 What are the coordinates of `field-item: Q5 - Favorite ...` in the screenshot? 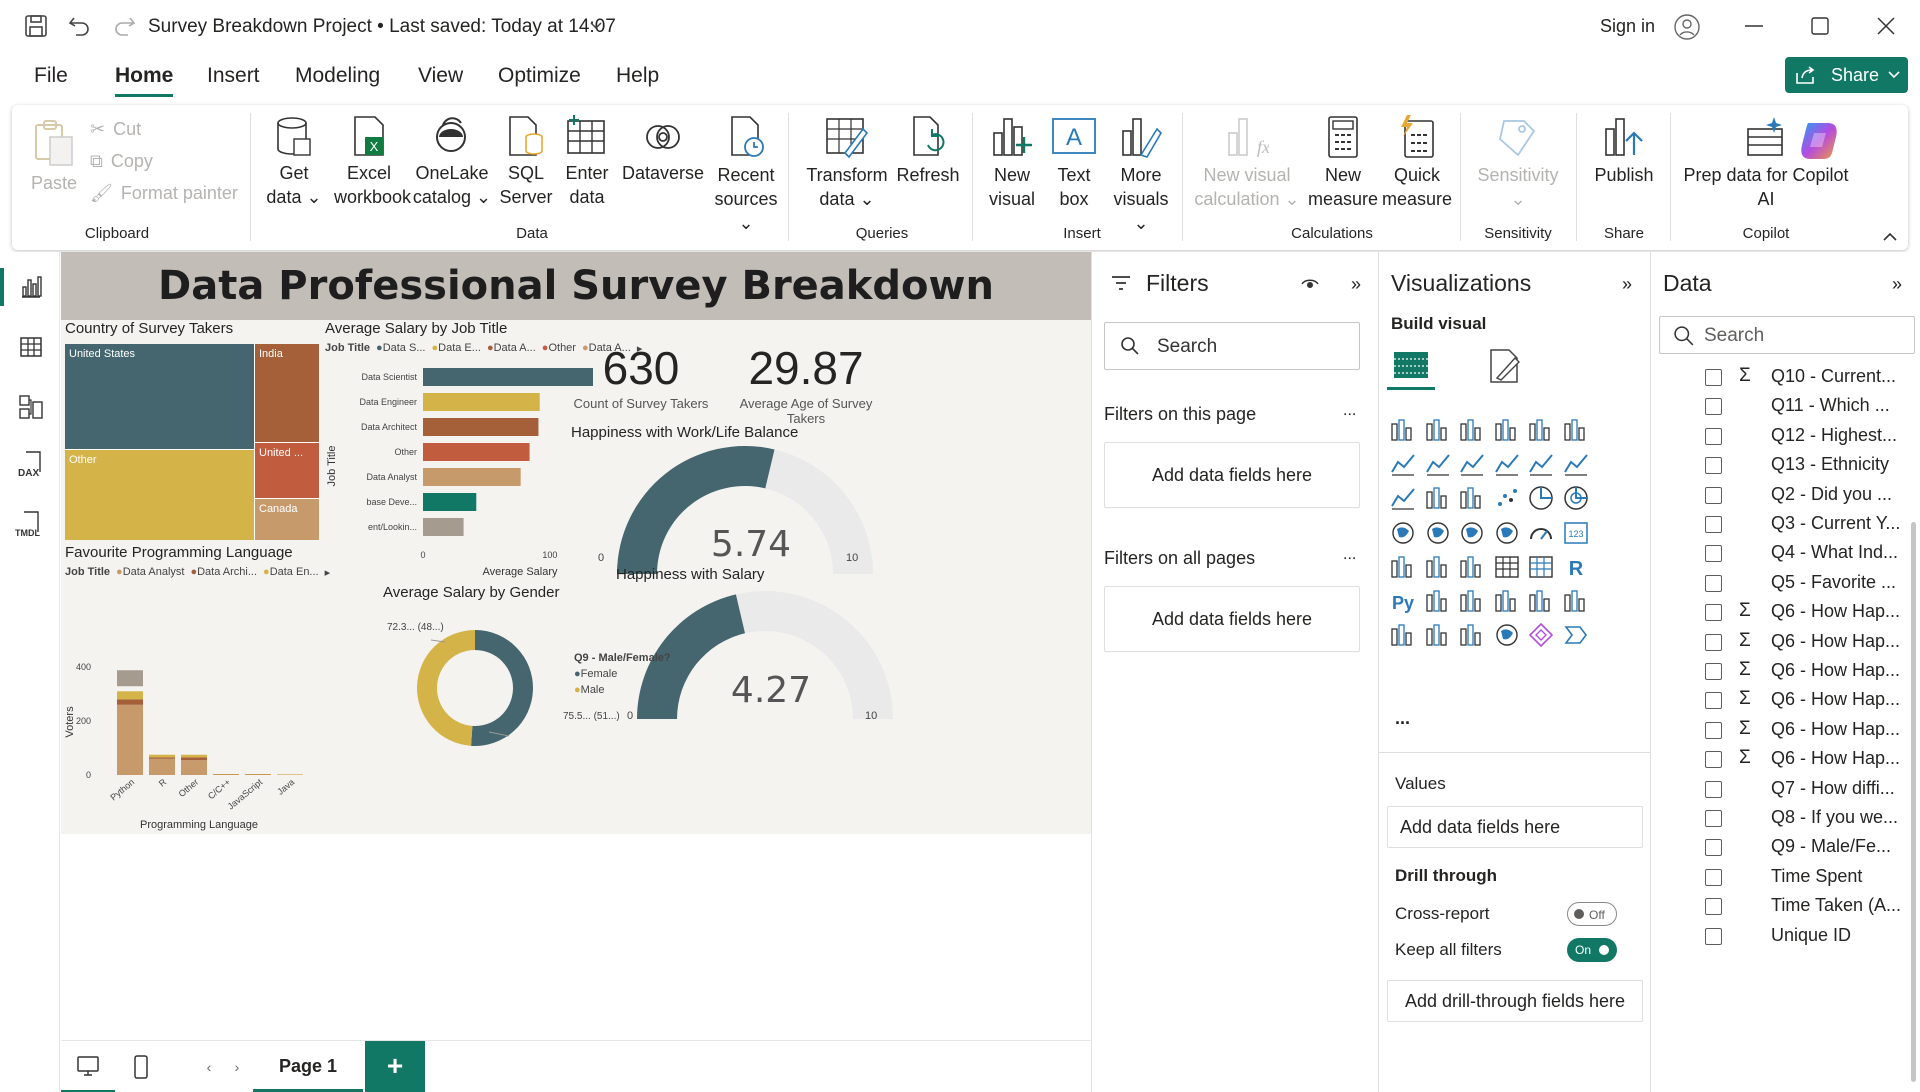 It's located at (1780, 583).